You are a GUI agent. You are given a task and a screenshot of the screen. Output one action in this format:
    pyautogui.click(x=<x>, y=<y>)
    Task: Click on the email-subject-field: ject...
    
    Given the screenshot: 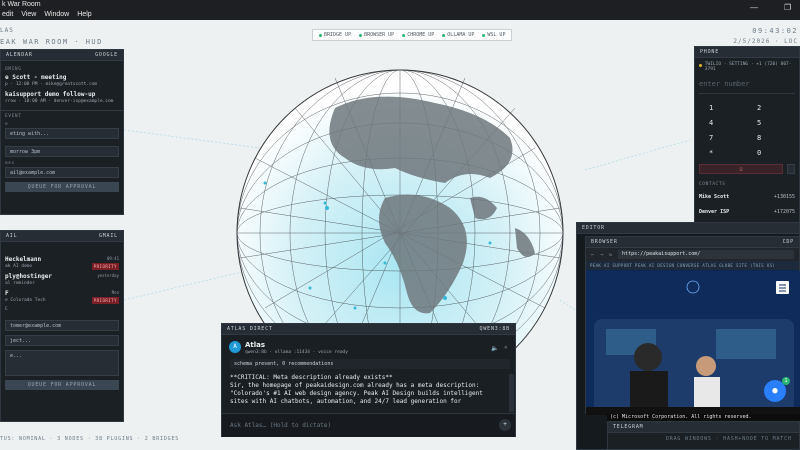 What is the action you would take?
    pyautogui.click(x=62, y=340)
    